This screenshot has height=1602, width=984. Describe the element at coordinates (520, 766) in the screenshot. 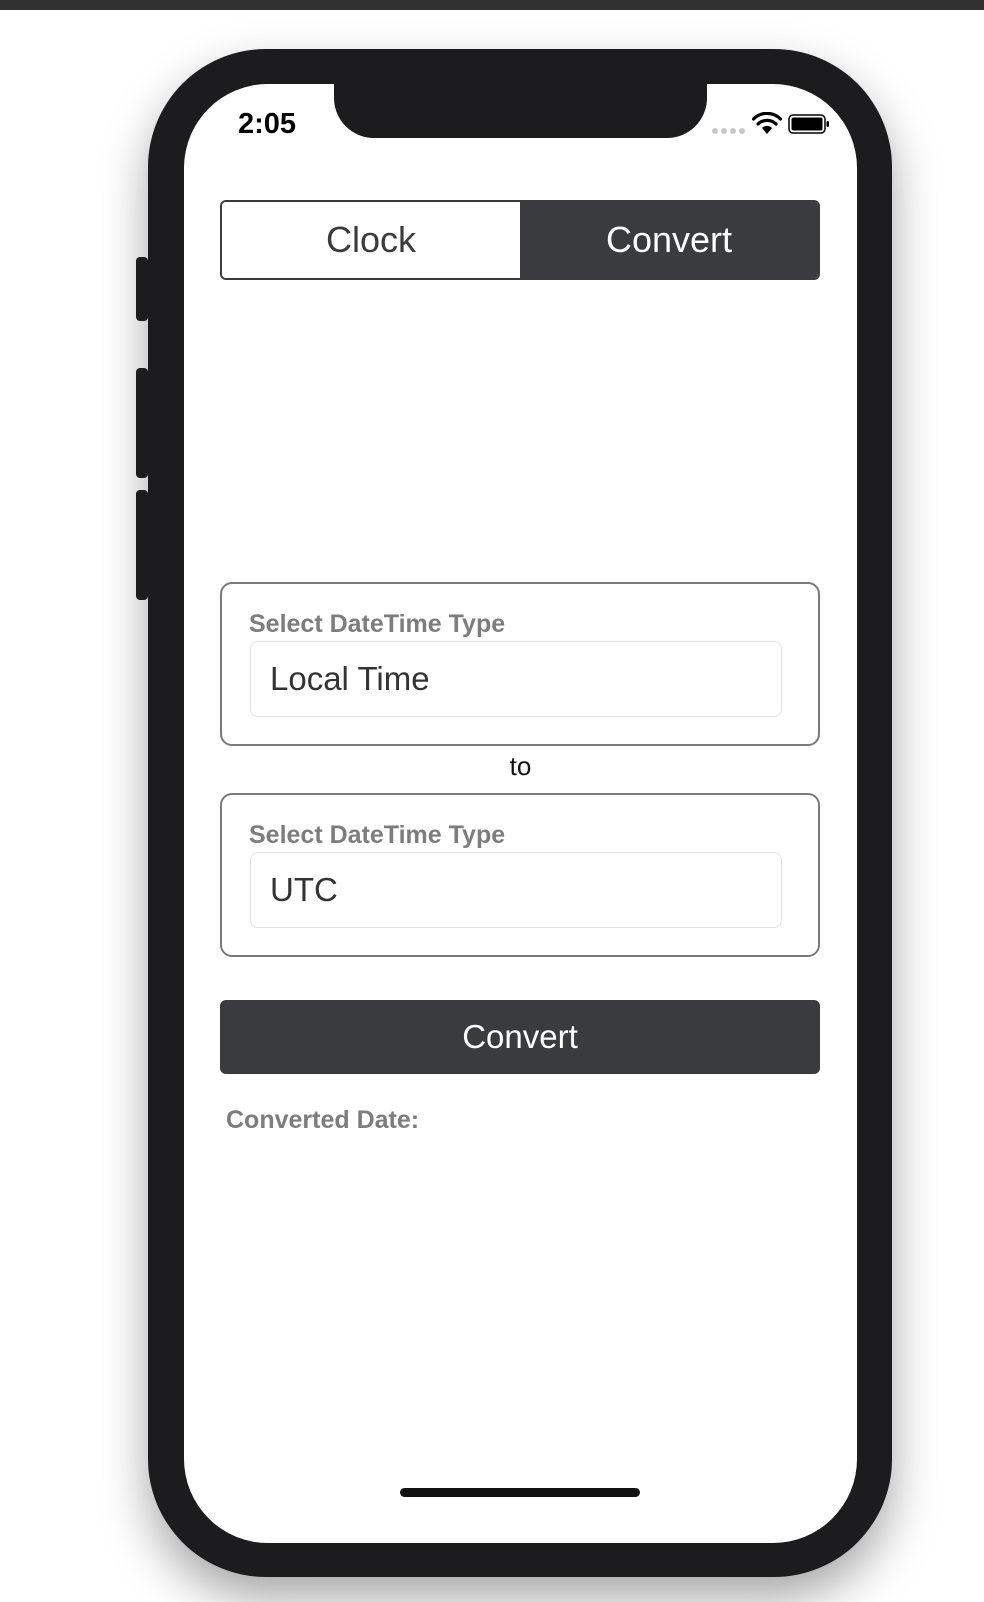

I see `connector-text: to` at that location.